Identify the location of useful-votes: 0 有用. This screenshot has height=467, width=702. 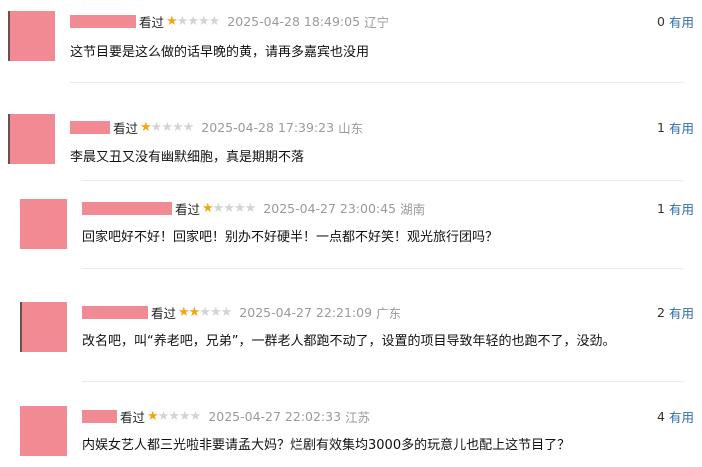
(675, 21).